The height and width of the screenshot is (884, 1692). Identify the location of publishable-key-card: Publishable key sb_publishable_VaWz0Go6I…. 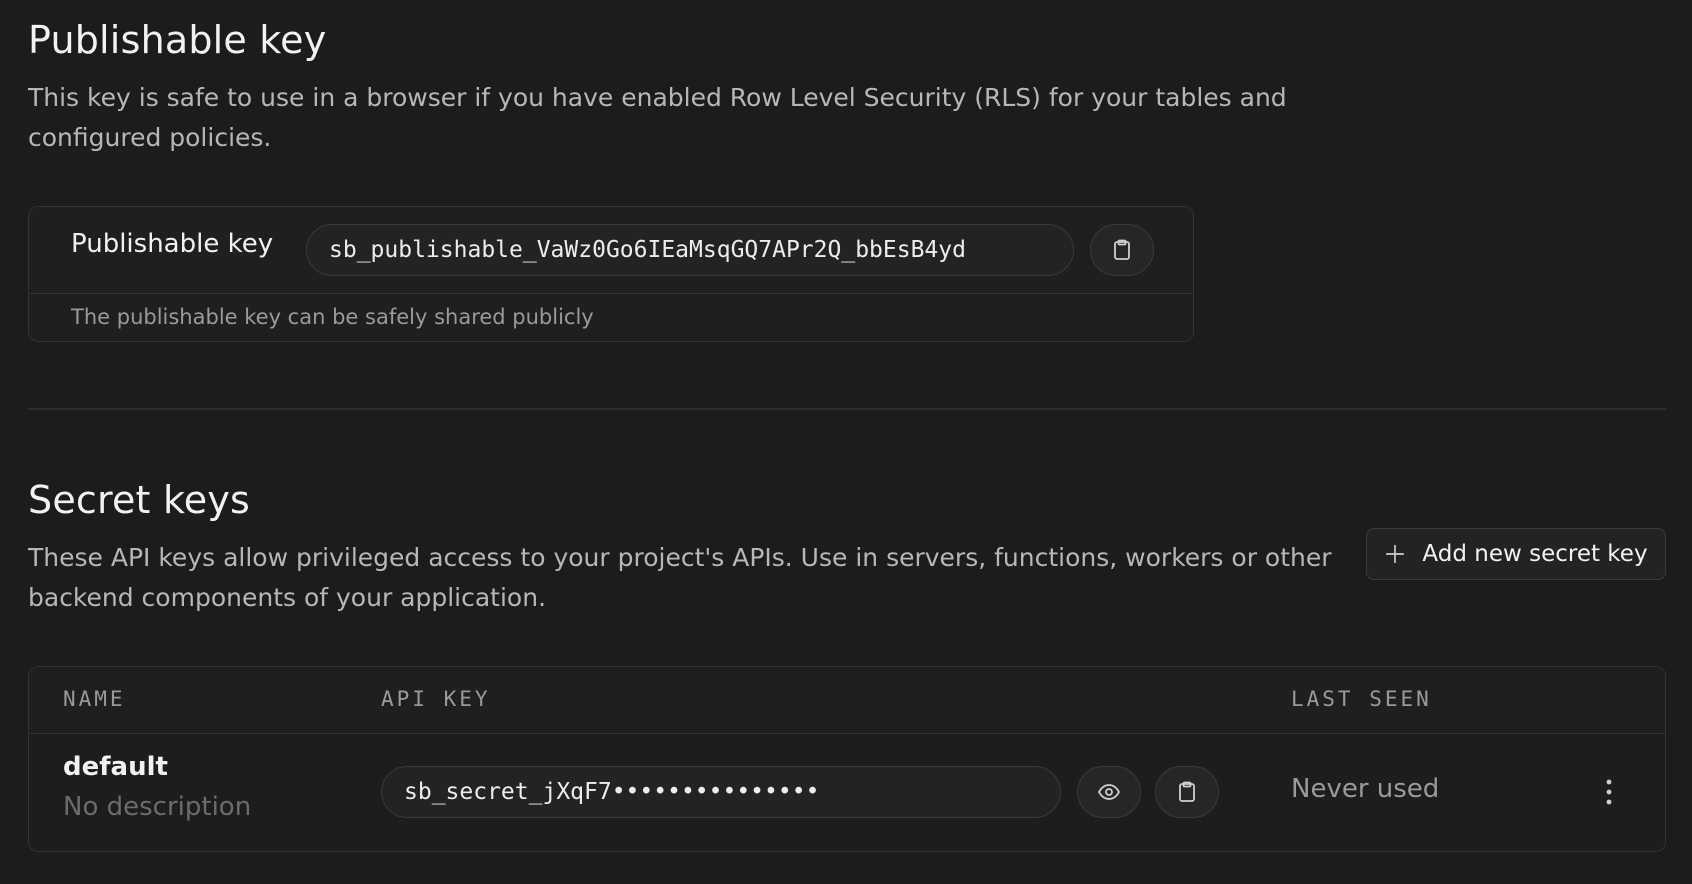
(611, 274).